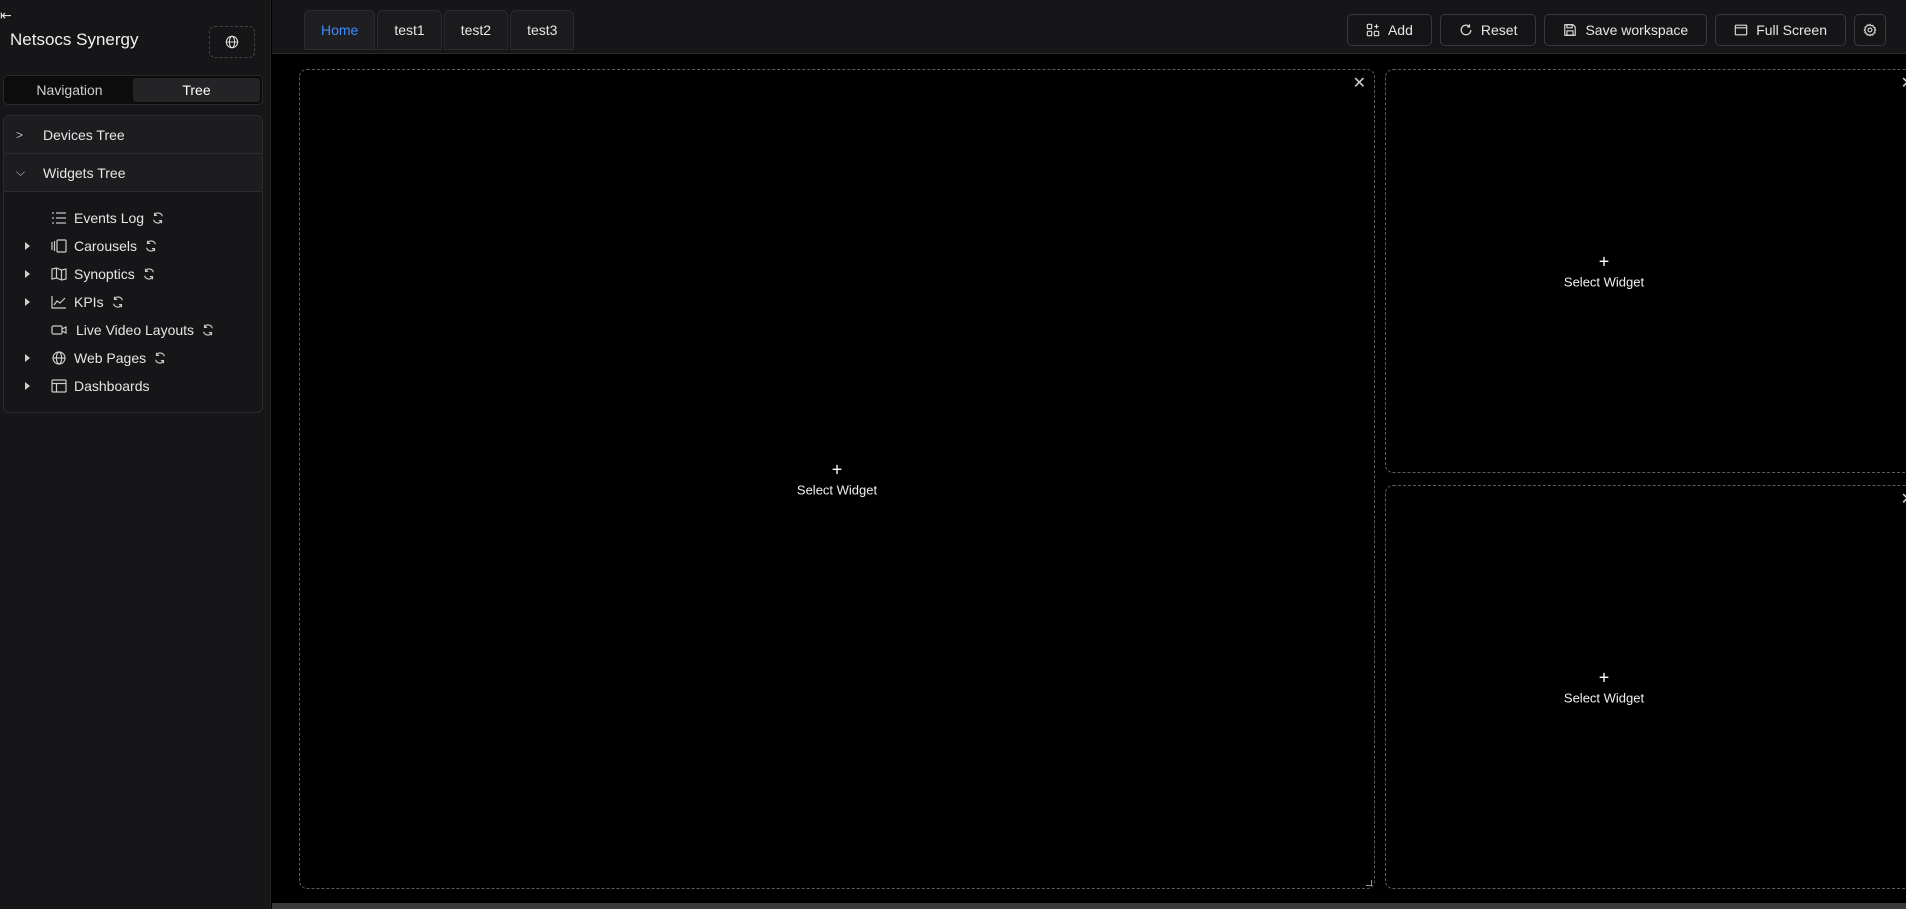 This screenshot has height=909, width=1906. I want to click on view-switcher: Navigation Tree, so click(133, 90).